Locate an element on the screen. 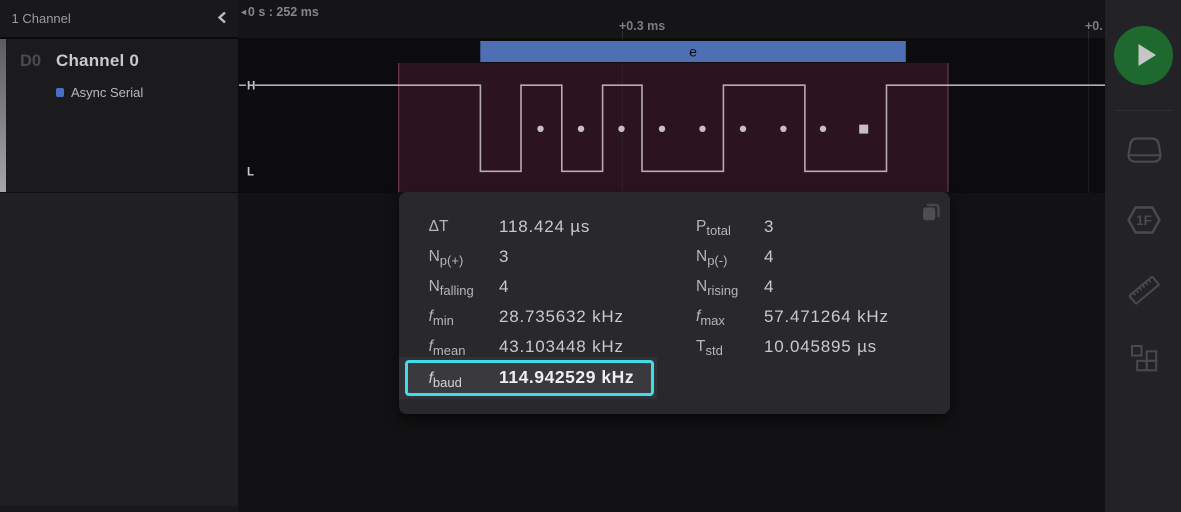  svg-text: L is located at coordinates (250, 173).